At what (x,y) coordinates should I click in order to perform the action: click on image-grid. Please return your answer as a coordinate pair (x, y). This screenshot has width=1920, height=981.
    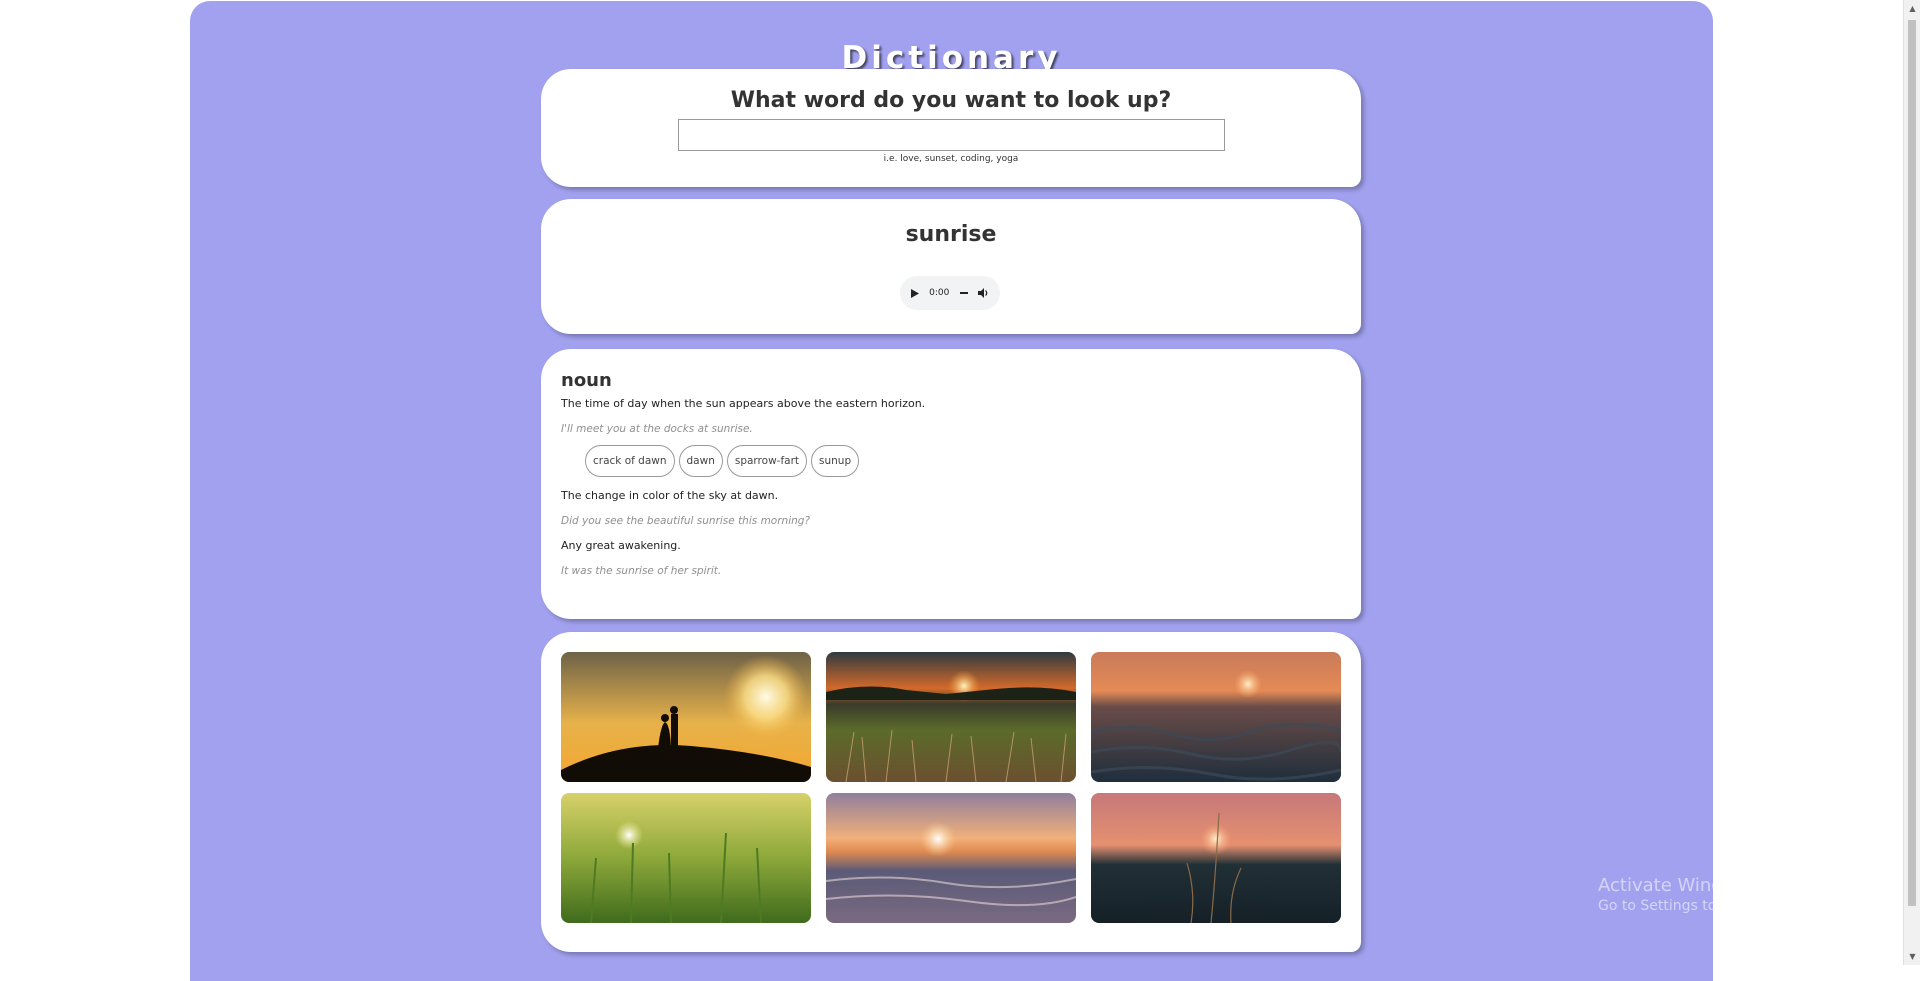
    Looking at the image, I should click on (951, 787).